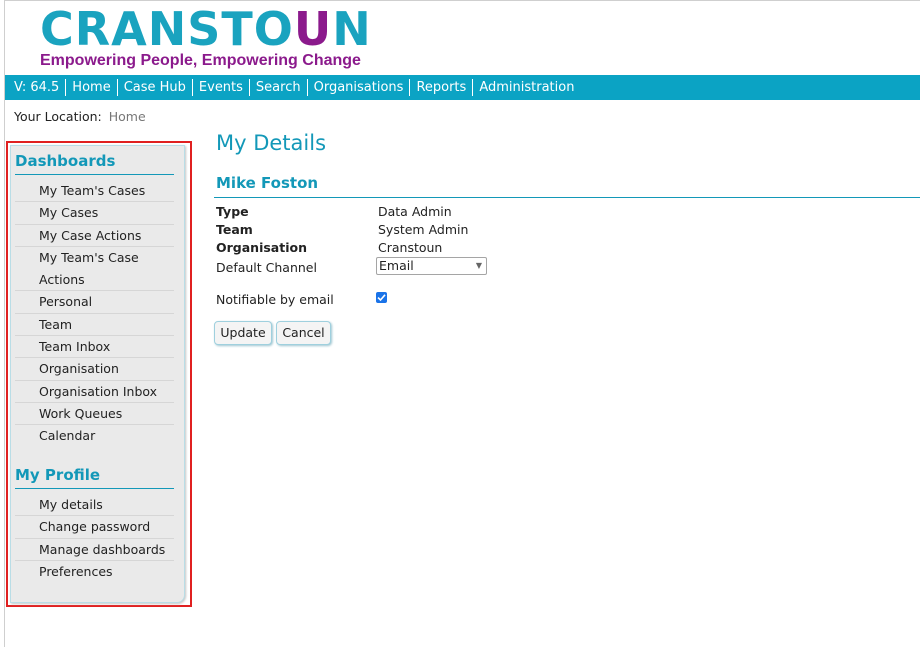  Describe the element at coordinates (423, 229) in the screenshot. I see `field-value-team: System Admin` at that location.